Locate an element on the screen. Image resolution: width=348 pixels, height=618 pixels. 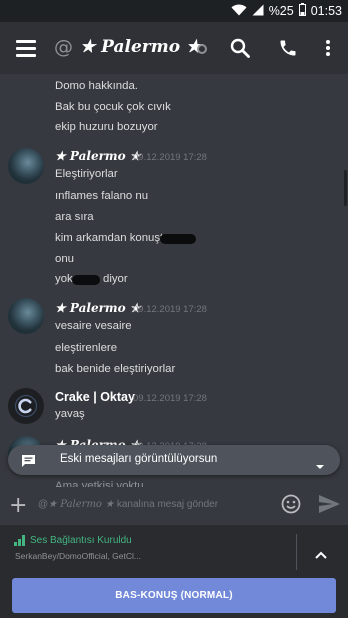
scrollbar is located at coordinates (345, 188).